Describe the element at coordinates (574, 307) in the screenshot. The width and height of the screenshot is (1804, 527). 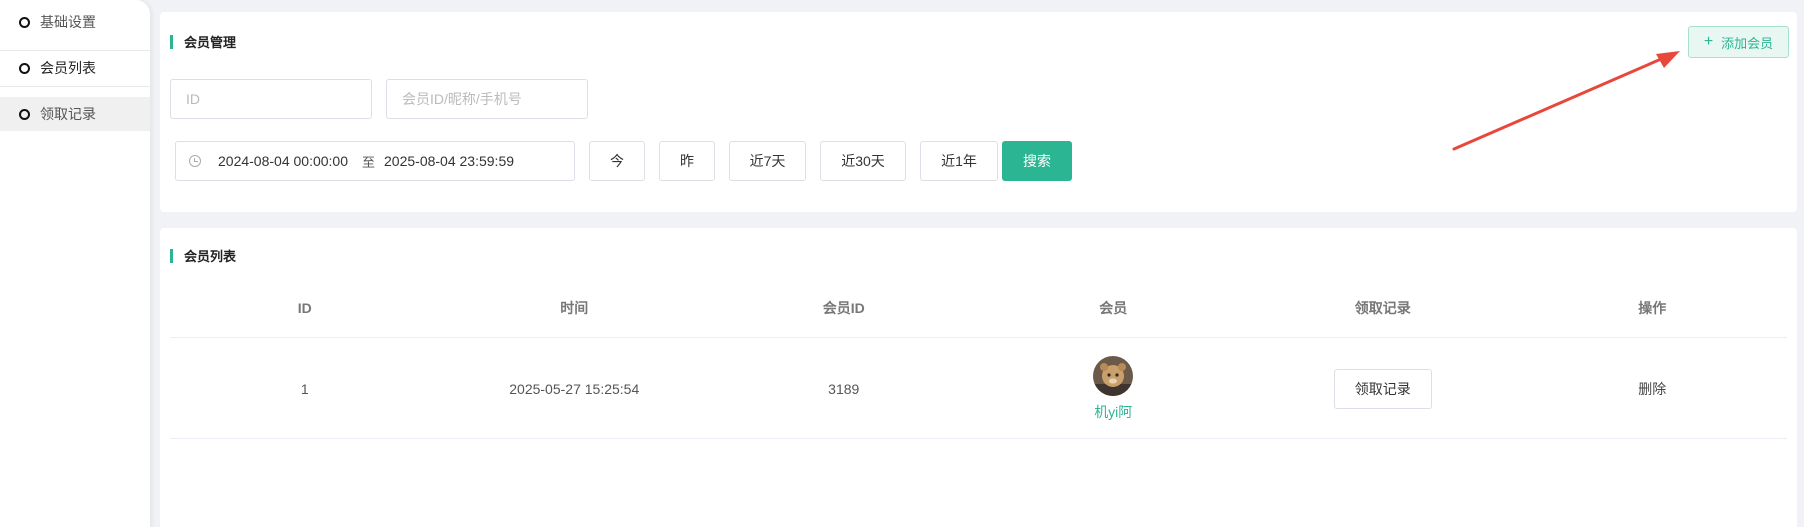
I see `column-header-time: 时间` at that location.